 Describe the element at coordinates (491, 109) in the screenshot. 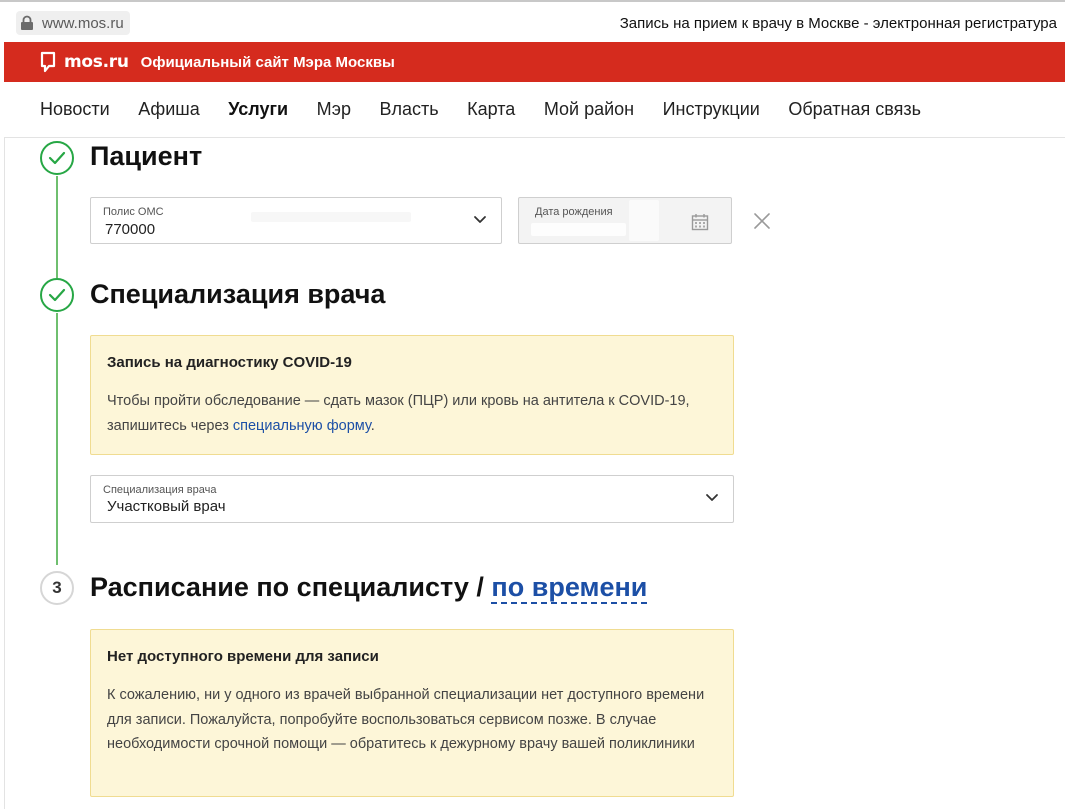

I see `nav-item-map: Карта` at that location.